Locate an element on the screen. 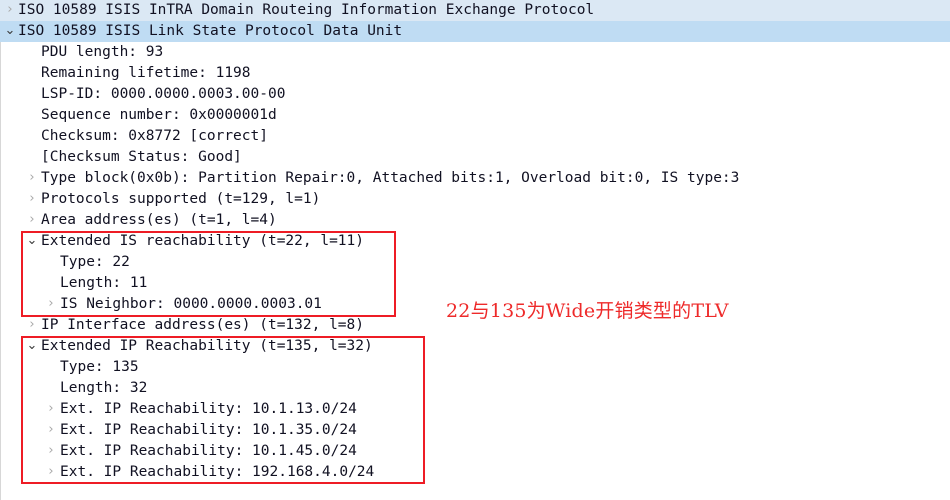 This screenshot has width=950, height=500. tree-row-label: Remaining lifetime: 1198 is located at coordinates (146, 73).